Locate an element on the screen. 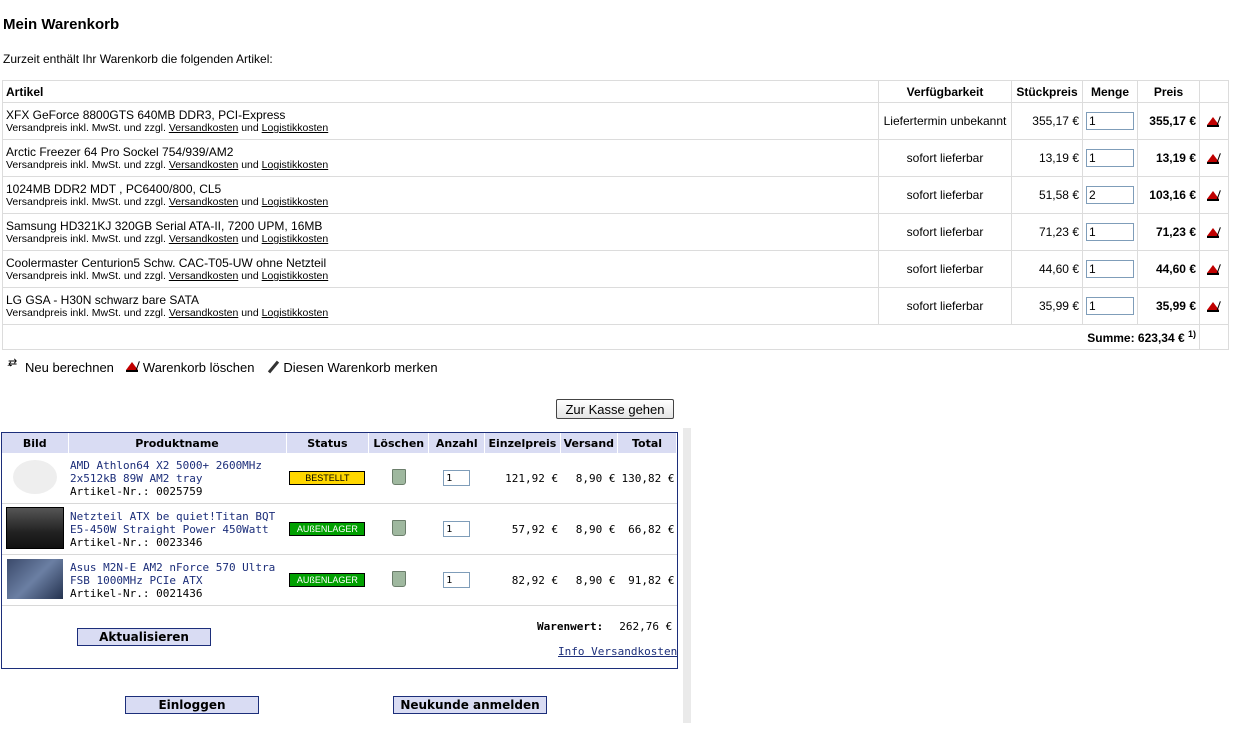 The image size is (1233, 751). recalc-action: ⇄ ‾ Neu berechnen is located at coordinates (61, 367).